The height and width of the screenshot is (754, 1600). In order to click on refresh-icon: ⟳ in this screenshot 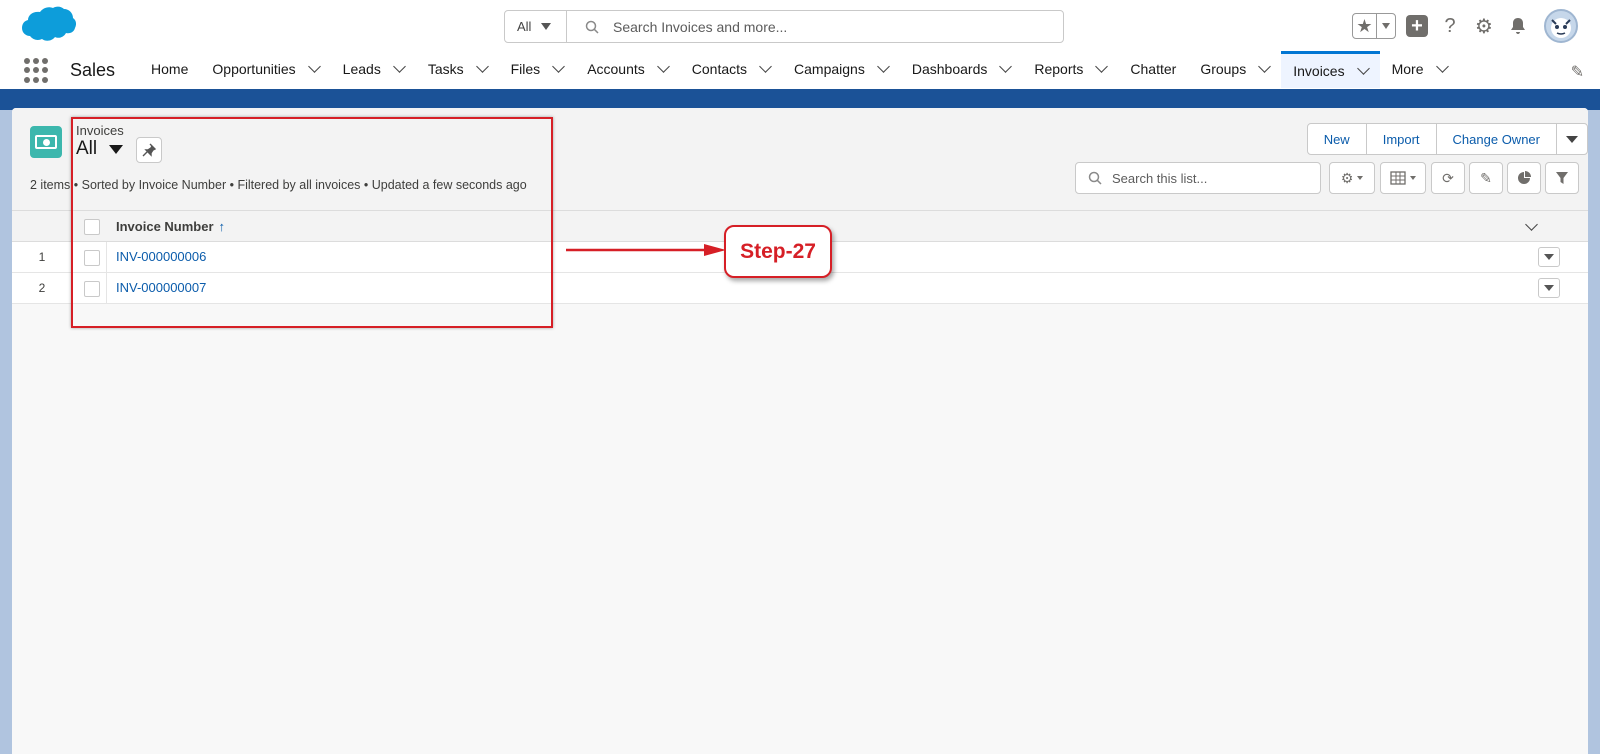, I will do `click(1448, 177)`.